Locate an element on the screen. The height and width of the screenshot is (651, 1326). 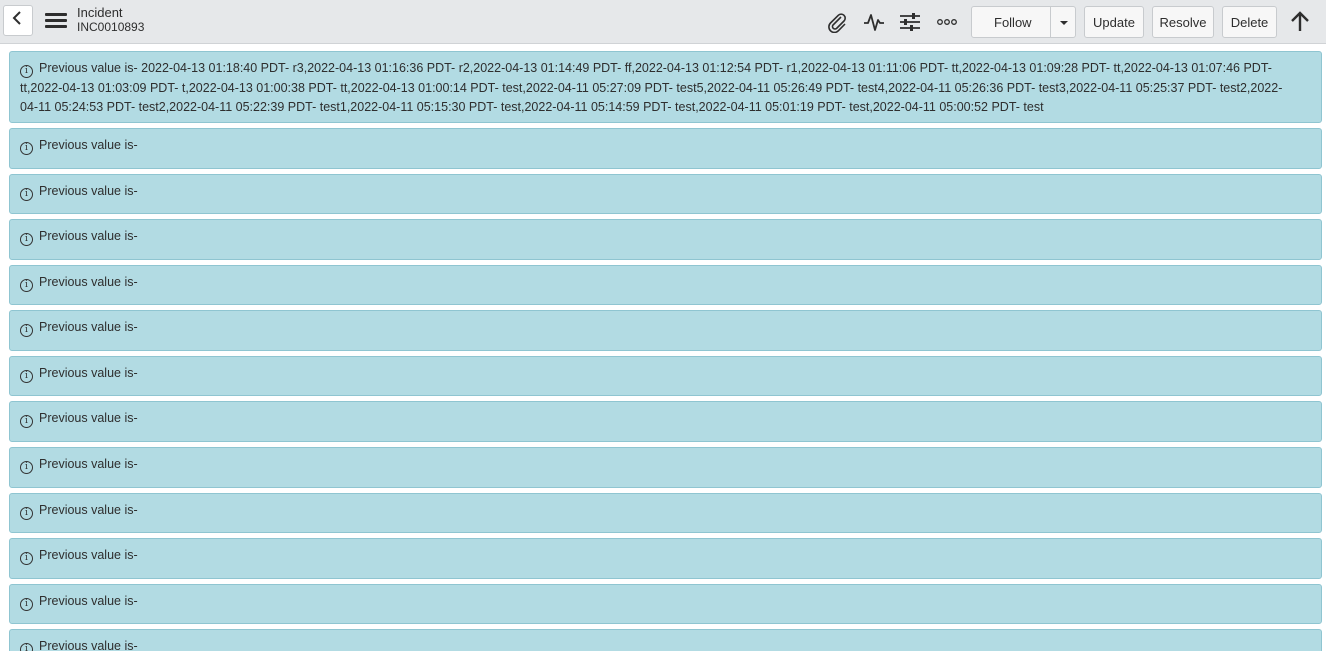
resolve-label: Resolve is located at coordinates (1183, 22).